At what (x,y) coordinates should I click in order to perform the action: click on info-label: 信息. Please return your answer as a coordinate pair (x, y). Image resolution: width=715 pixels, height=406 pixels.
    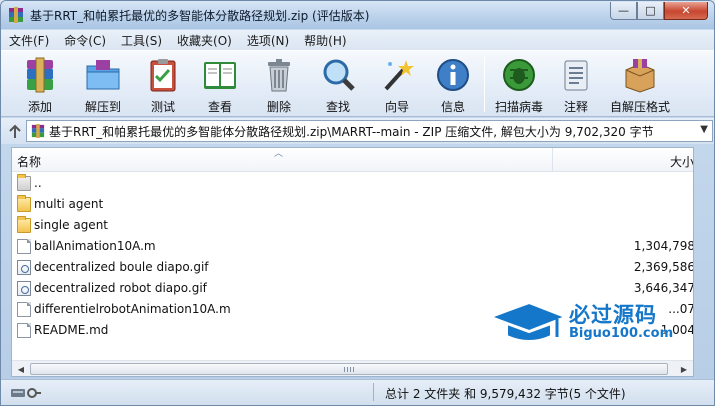
    Looking at the image, I should click on (452, 107).